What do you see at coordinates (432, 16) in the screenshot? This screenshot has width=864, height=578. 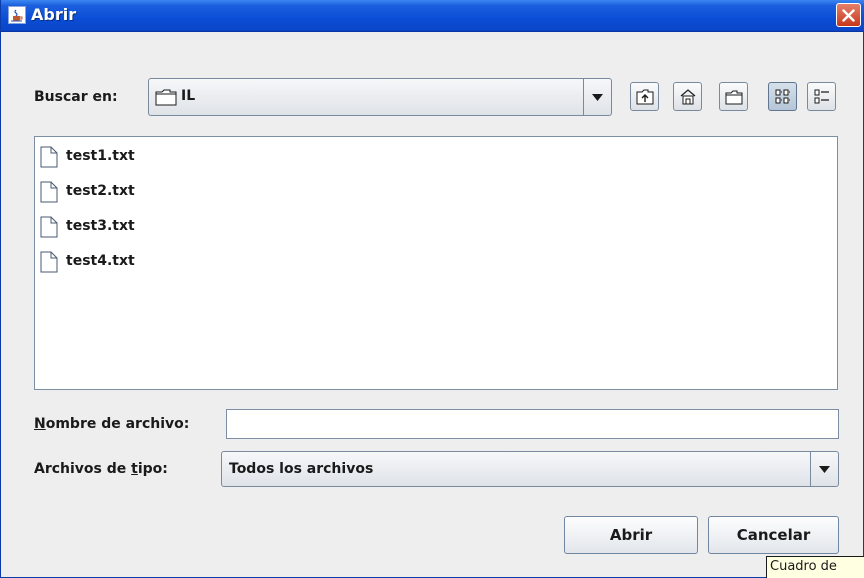 I see `title-bar: Abrir` at bounding box center [432, 16].